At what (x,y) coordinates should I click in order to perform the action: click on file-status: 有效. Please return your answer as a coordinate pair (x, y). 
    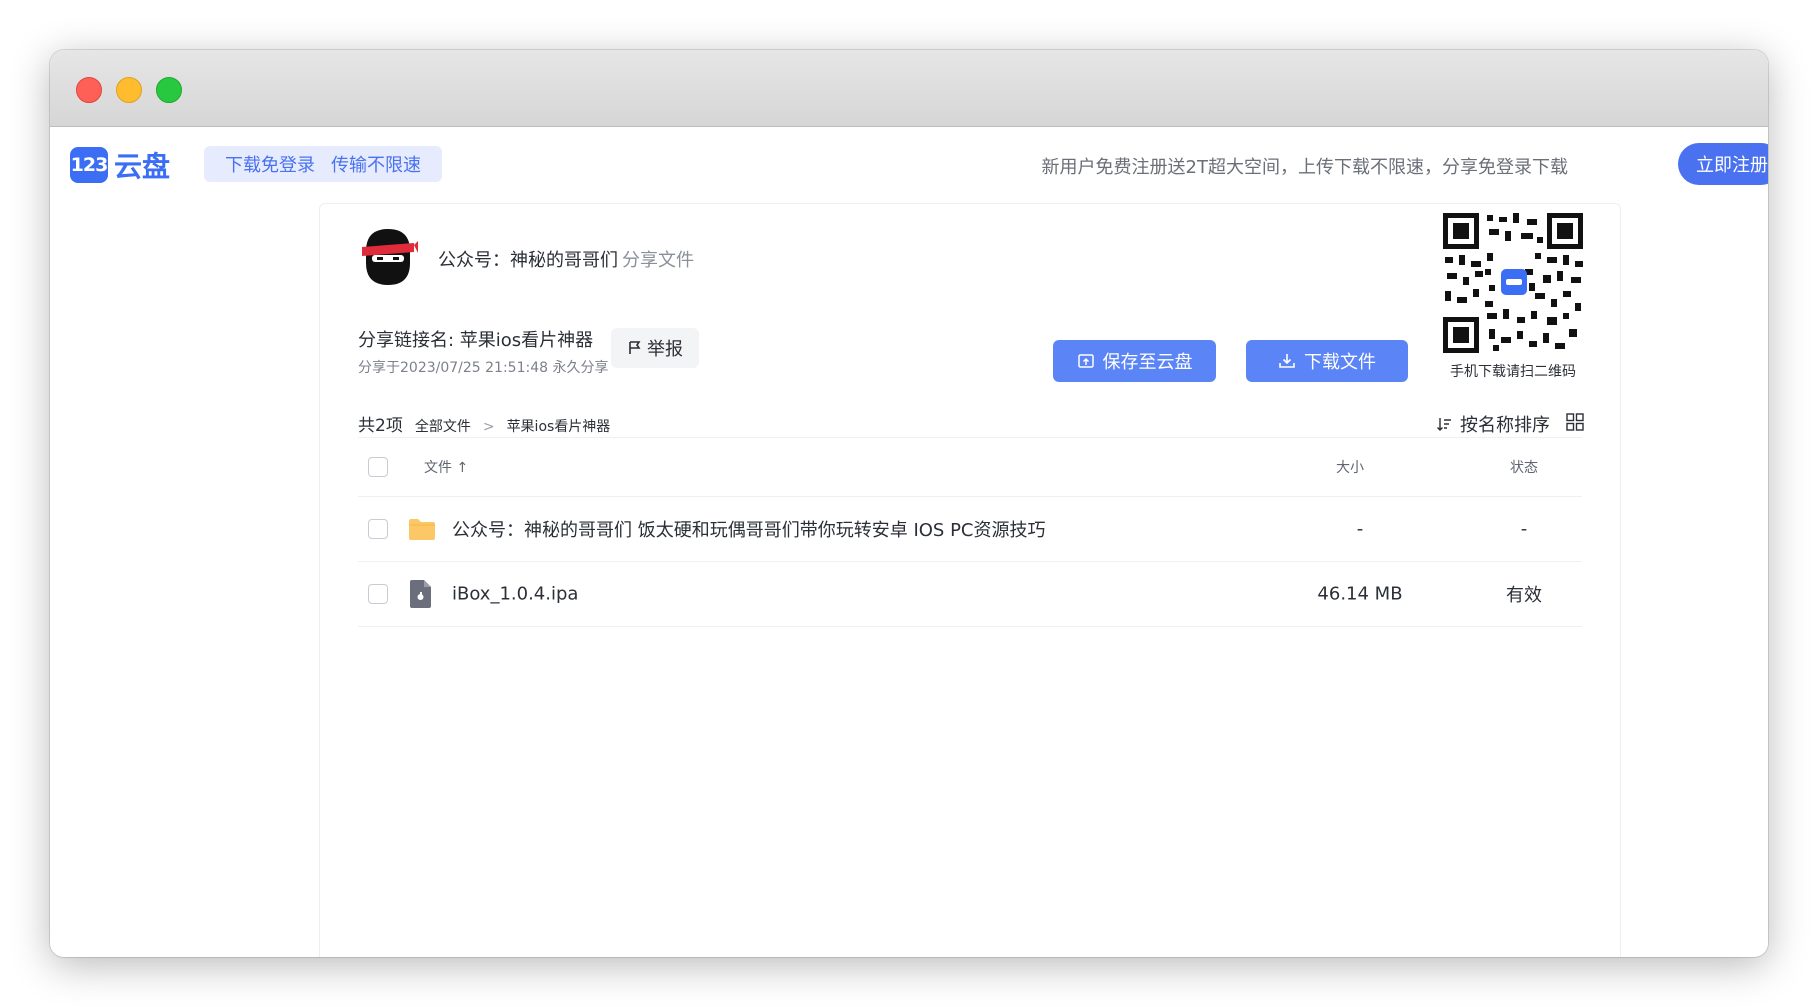
    Looking at the image, I should click on (1524, 595).